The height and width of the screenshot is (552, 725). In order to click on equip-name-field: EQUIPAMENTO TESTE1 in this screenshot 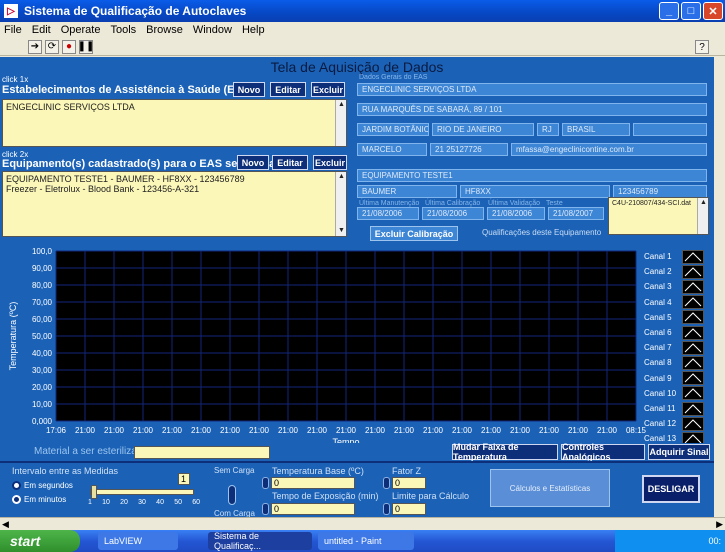, I will do `click(532, 175)`.